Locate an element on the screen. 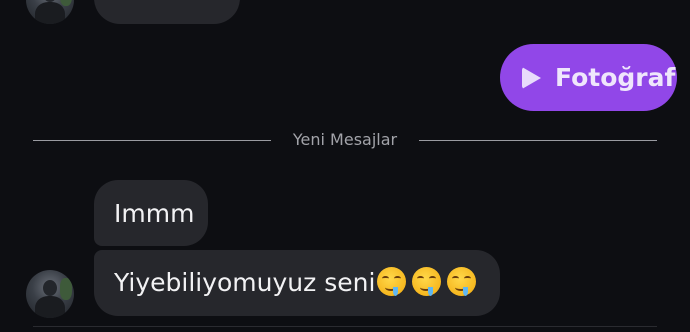  outgoing-photo-message: Fotoğraf is located at coordinates (588, 77).